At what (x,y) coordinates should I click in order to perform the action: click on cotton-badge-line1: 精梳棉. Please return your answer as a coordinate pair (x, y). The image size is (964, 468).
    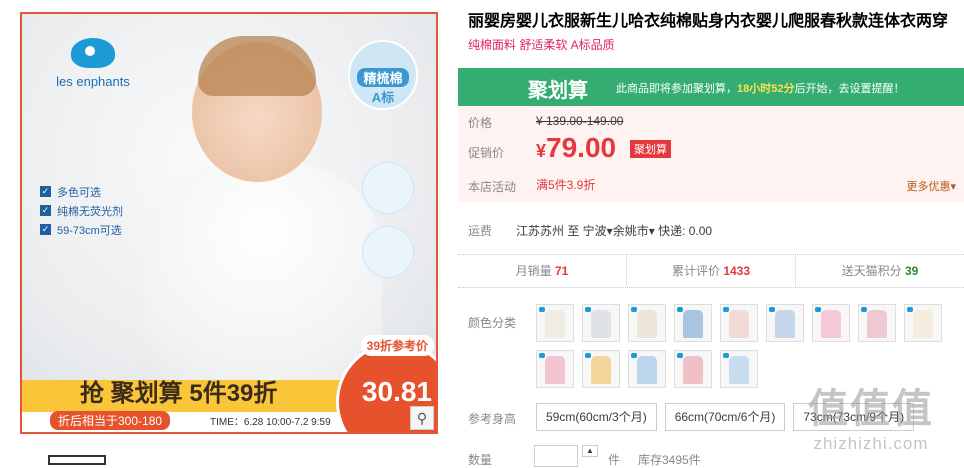
    Looking at the image, I should click on (383, 77).